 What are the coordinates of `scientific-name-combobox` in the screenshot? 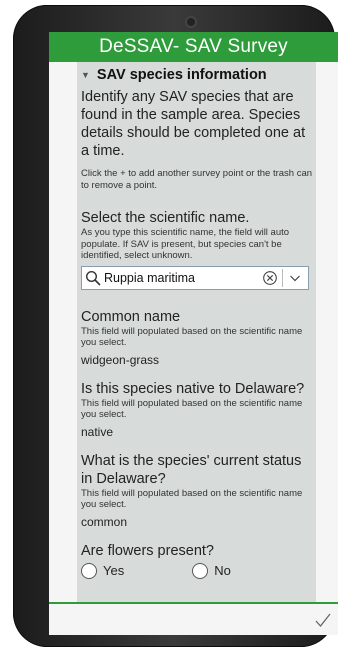 It's located at (195, 277).